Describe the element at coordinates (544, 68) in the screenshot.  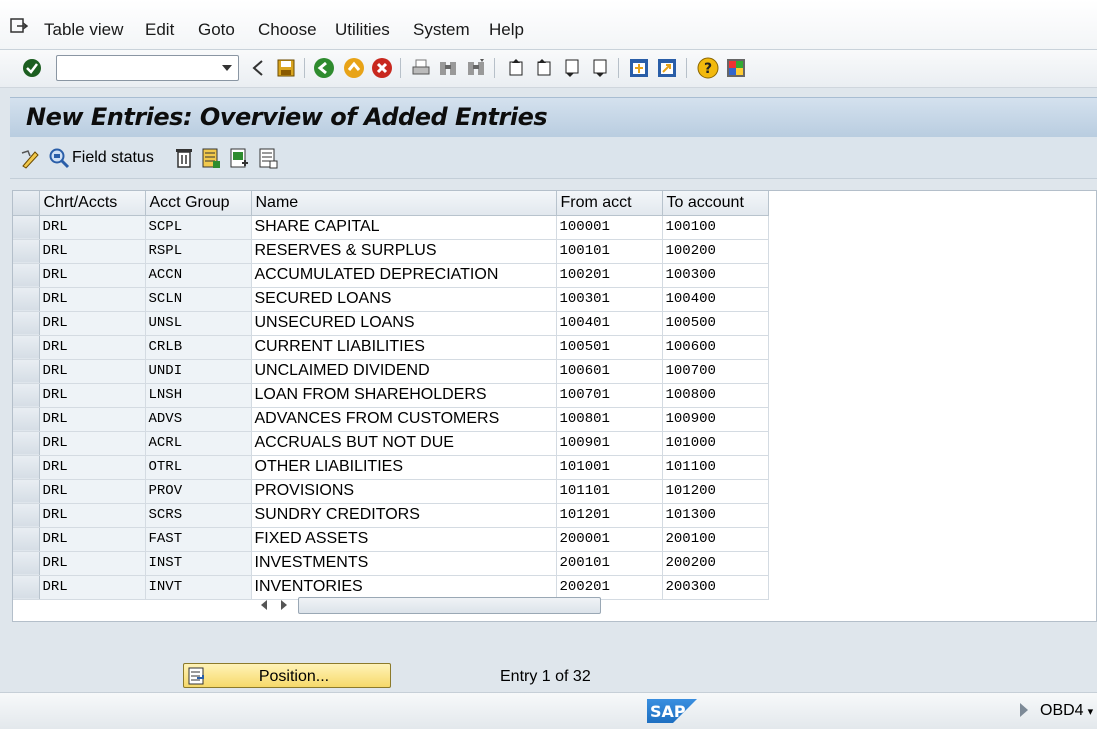
I see `previous-page-icon` at that location.